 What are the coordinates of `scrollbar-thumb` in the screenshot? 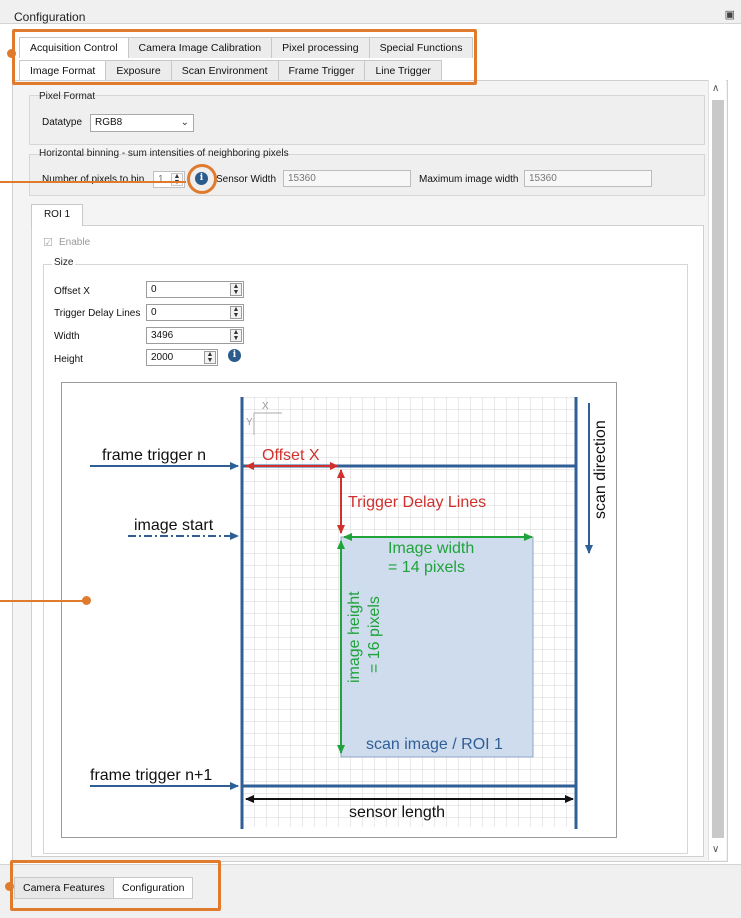 It's located at (718, 469).